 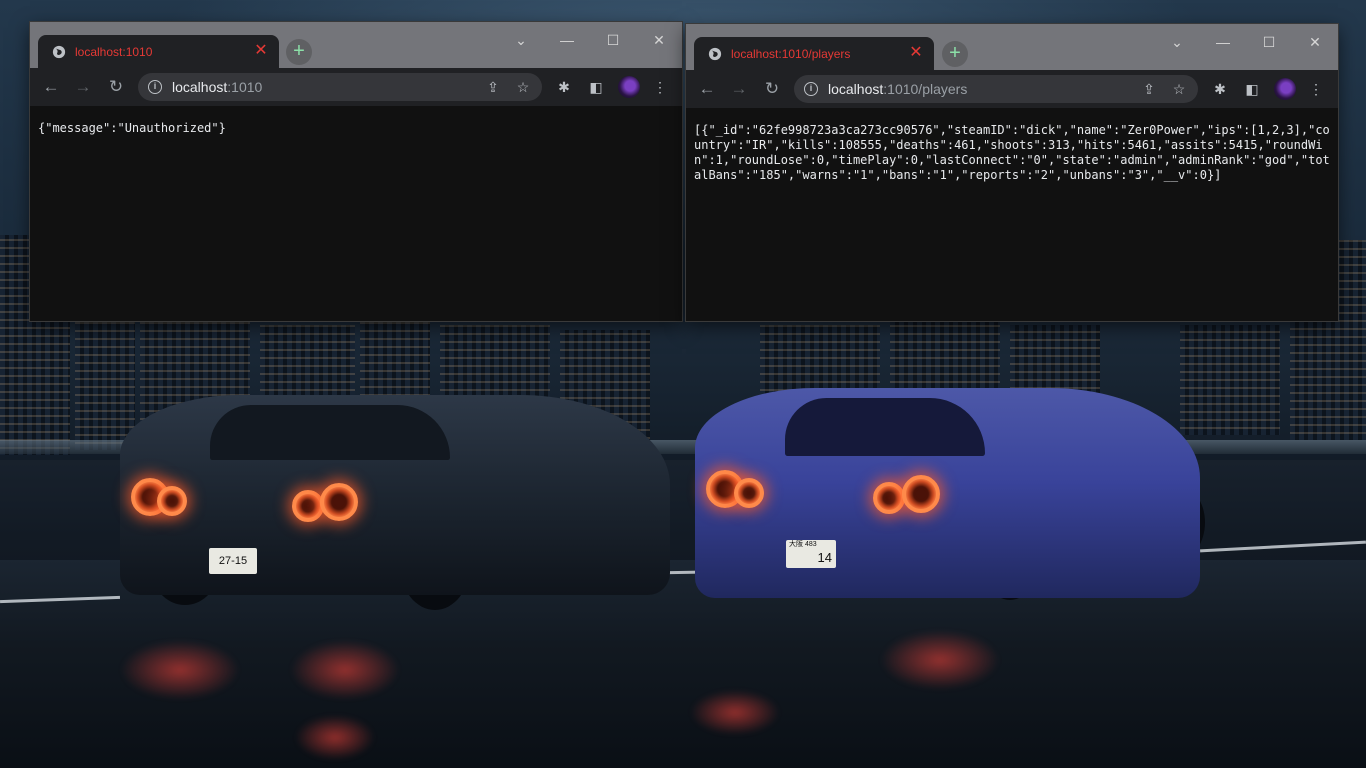 What do you see at coordinates (897, 89) in the screenshot?
I see `url-text: localhost:1010/players` at bounding box center [897, 89].